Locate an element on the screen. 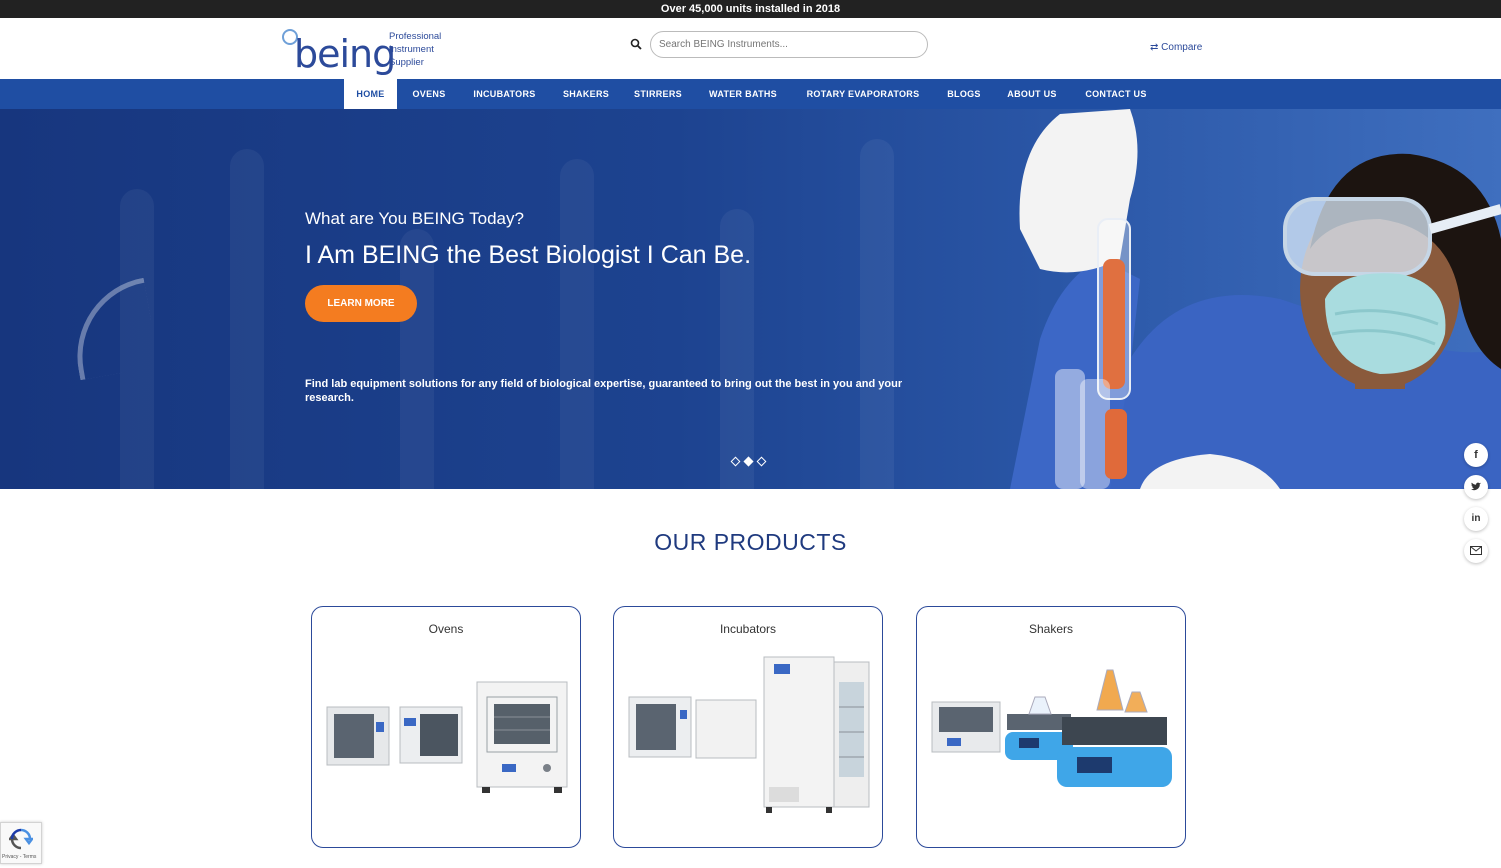 This screenshot has height=868, width=1501. product-card-shakers: Shakers is located at coordinates (1051, 727).